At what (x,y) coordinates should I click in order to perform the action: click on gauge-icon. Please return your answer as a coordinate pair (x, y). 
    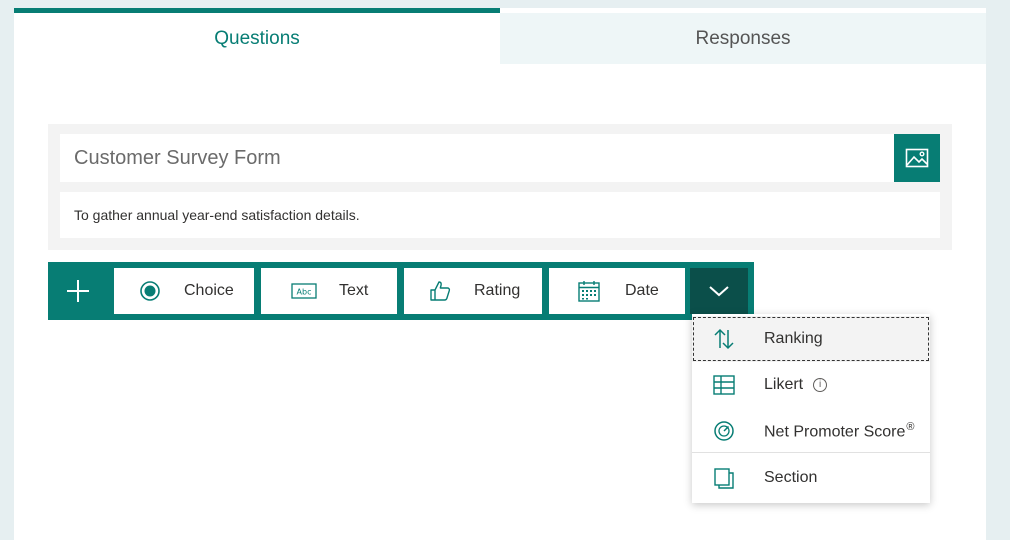
    Looking at the image, I should click on (724, 431).